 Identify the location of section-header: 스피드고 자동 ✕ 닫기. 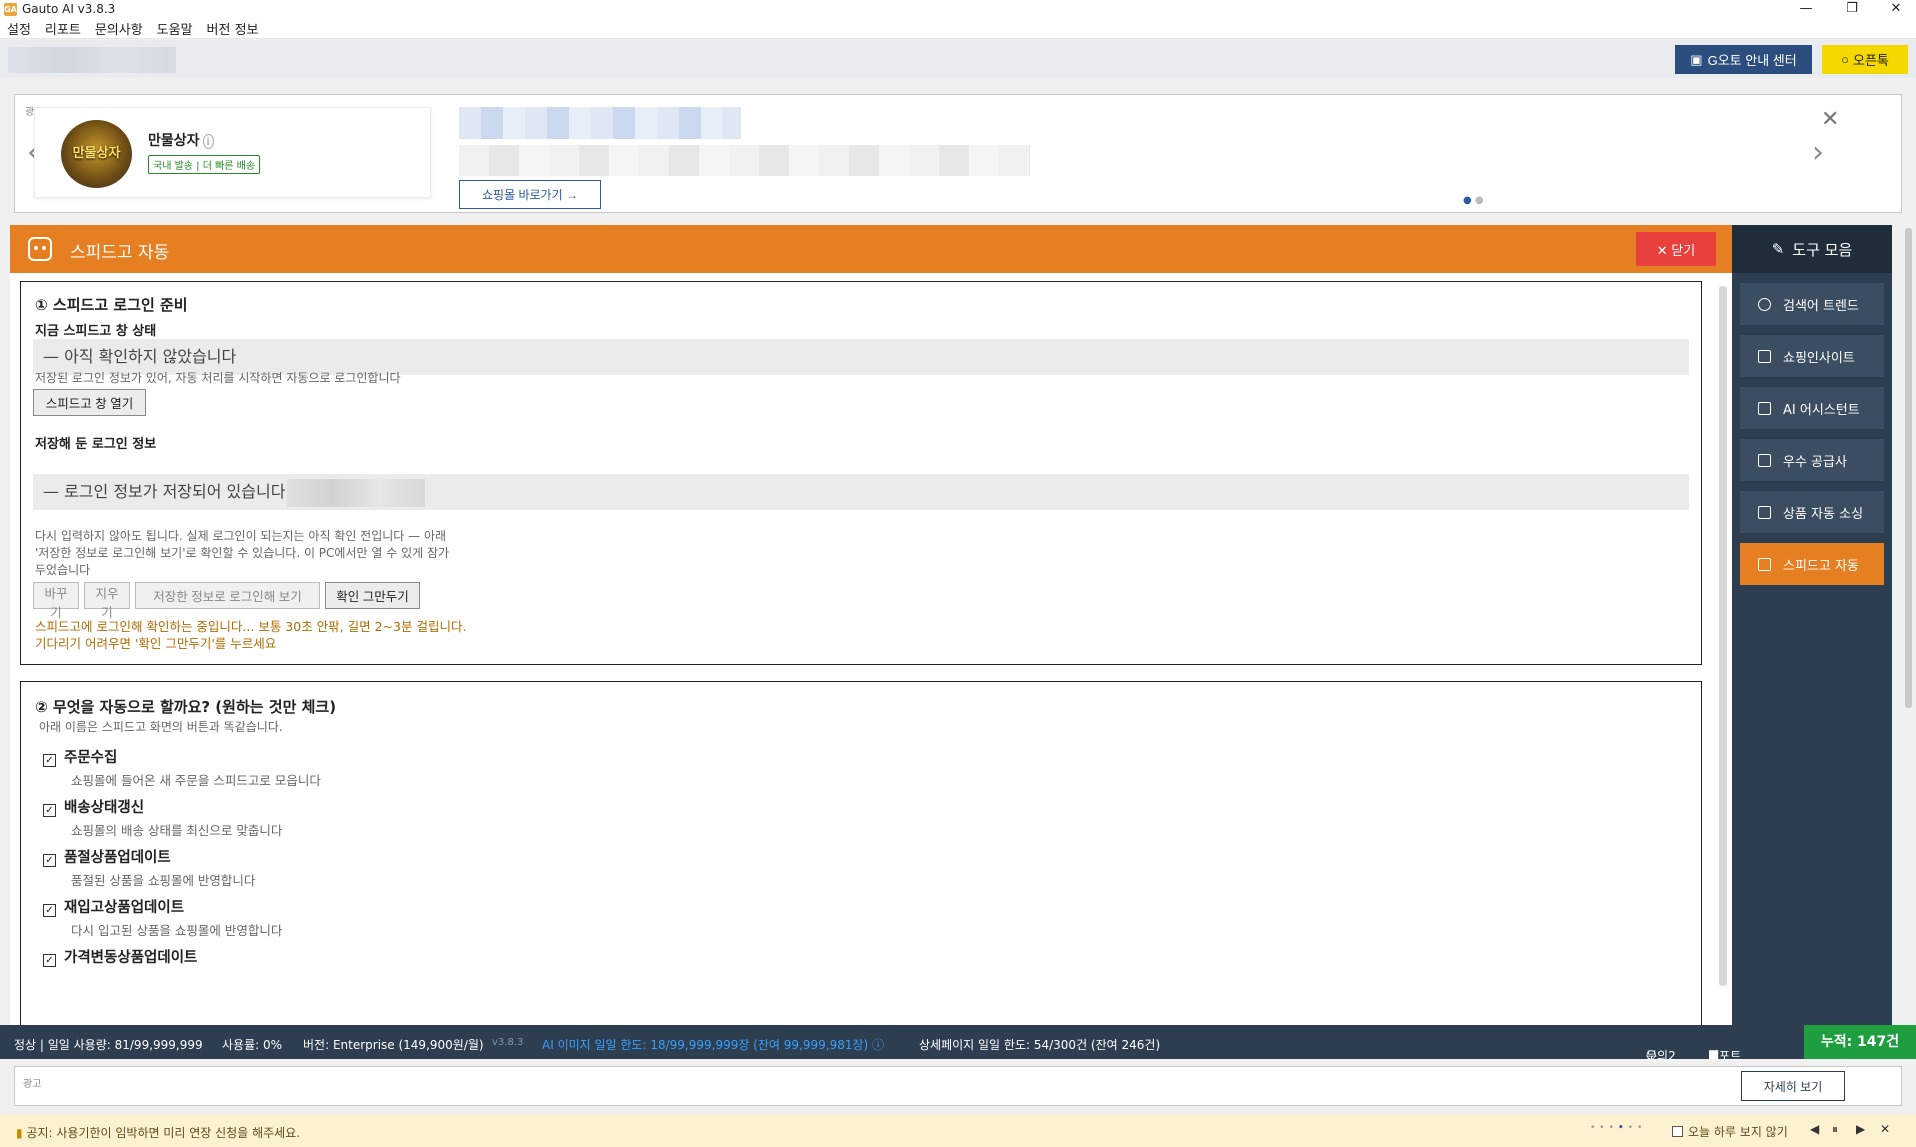
(871, 249).